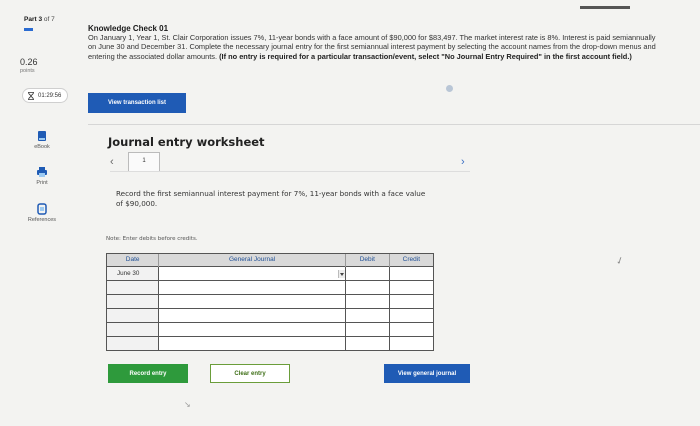  I want to click on top-progress-line, so click(605, 7).